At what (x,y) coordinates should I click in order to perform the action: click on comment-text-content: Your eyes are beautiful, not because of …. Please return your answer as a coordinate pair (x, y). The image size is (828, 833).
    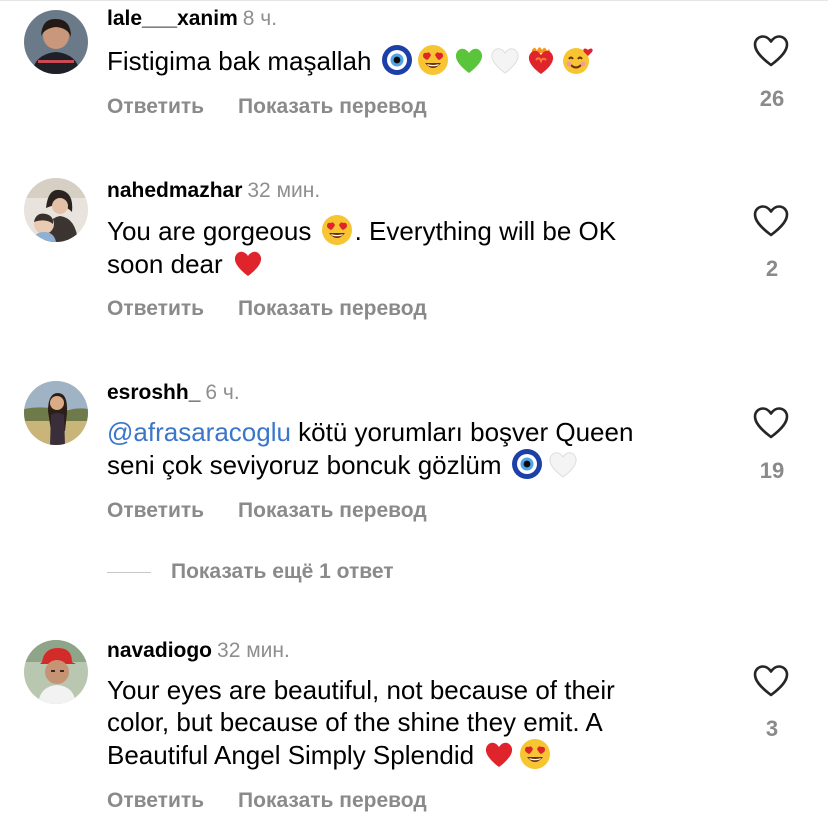
    Looking at the image, I should click on (361, 690).